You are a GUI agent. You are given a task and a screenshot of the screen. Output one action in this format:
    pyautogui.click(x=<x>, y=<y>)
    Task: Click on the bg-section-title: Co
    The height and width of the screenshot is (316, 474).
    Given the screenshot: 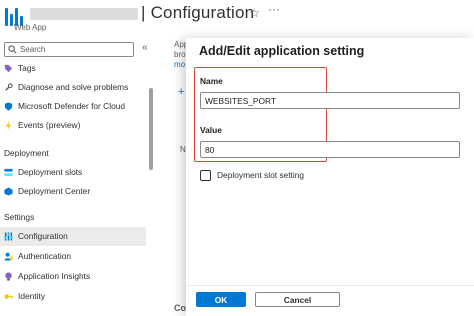 What is the action you would take?
    pyautogui.click(x=180, y=308)
    